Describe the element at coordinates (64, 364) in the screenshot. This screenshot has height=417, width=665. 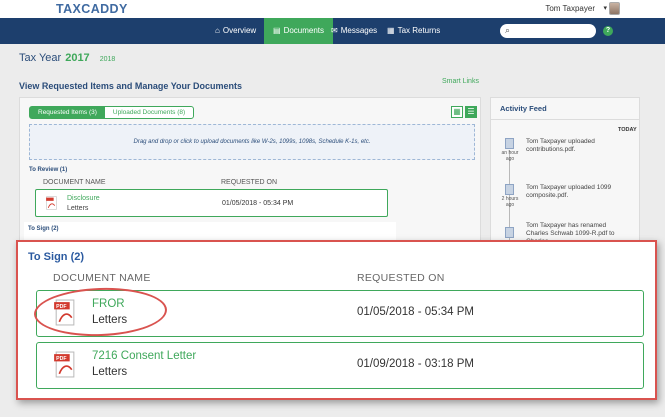
I see `pdf-icon: PDF` at that location.